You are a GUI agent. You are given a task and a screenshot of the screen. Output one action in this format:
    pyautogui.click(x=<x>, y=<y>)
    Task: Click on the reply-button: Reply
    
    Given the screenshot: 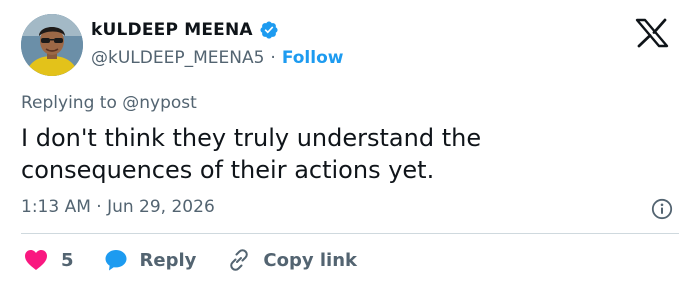 What is the action you would take?
    pyautogui.click(x=150, y=260)
    